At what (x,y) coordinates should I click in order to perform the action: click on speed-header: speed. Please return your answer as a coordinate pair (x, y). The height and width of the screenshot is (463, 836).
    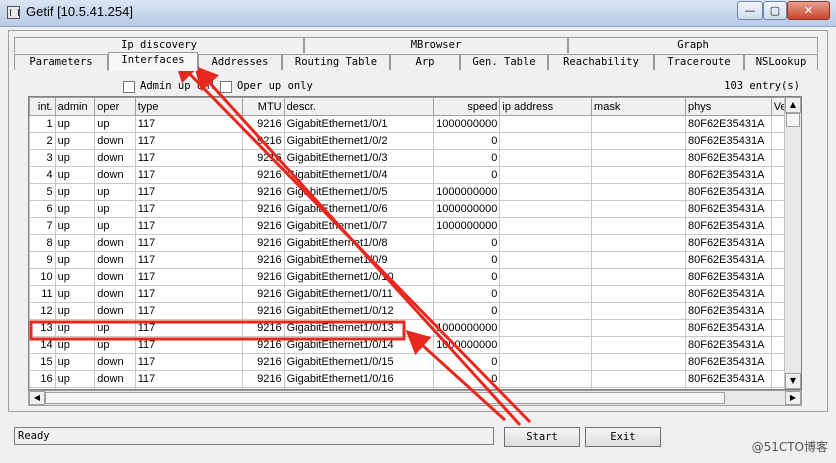
    Looking at the image, I should click on (467, 106).